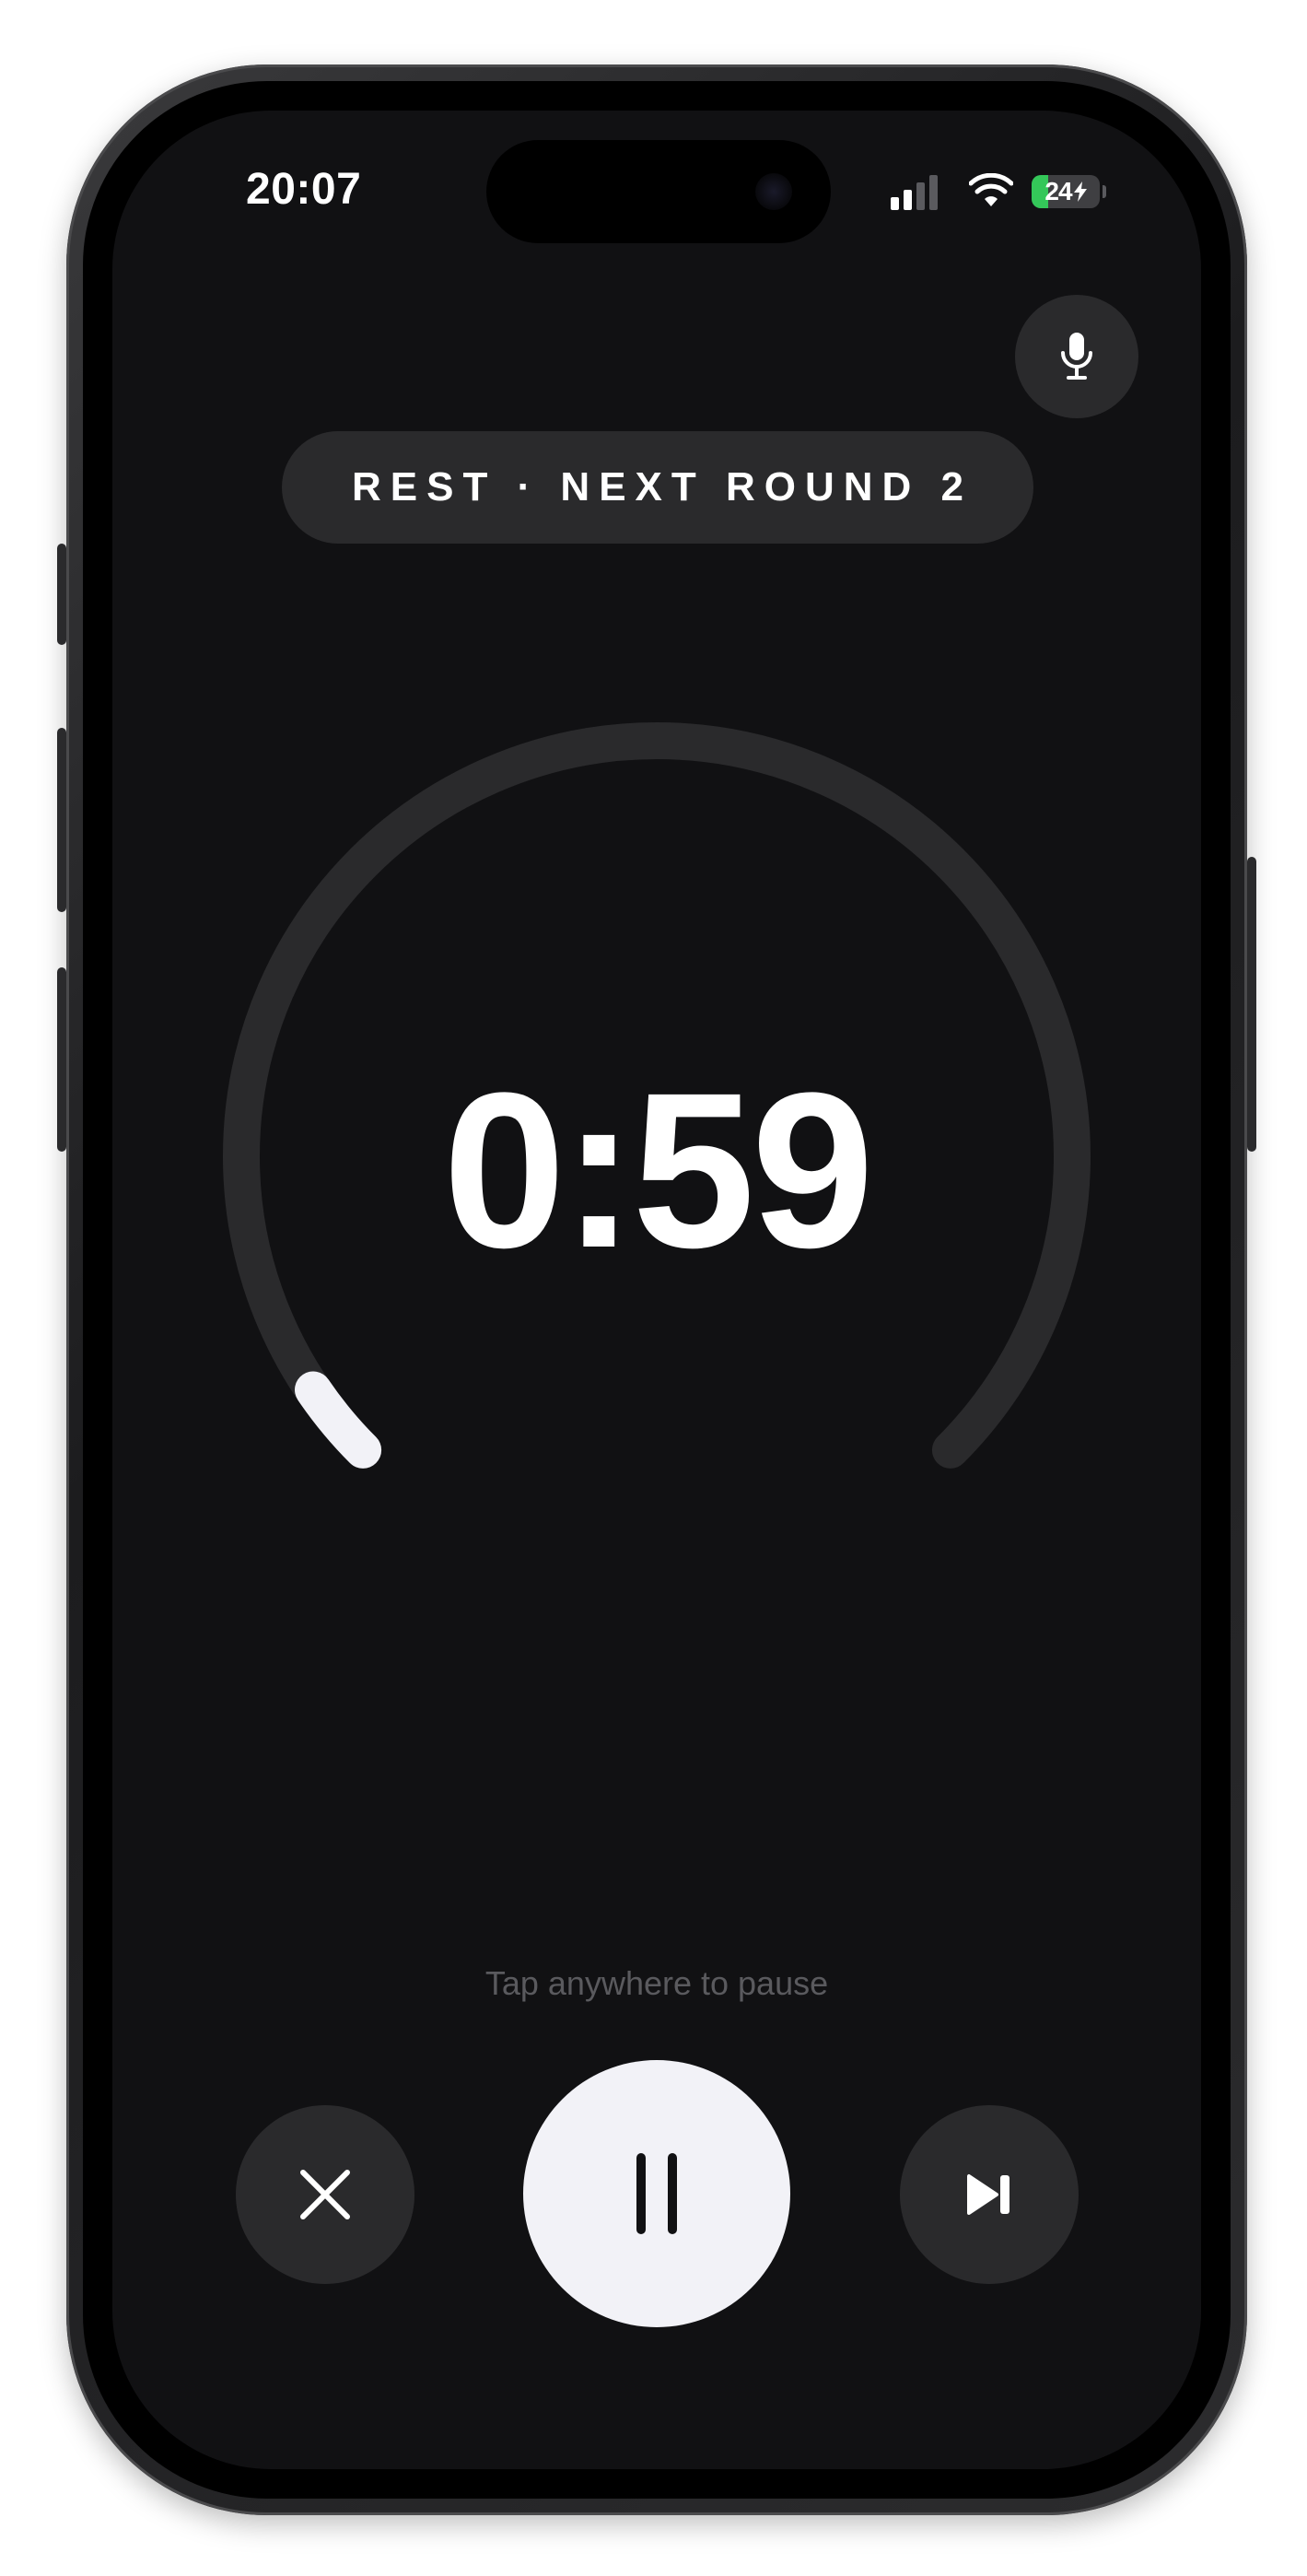  Describe the element at coordinates (658, 1170) in the screenshot. I see `timer-display: 0:59` at that location.